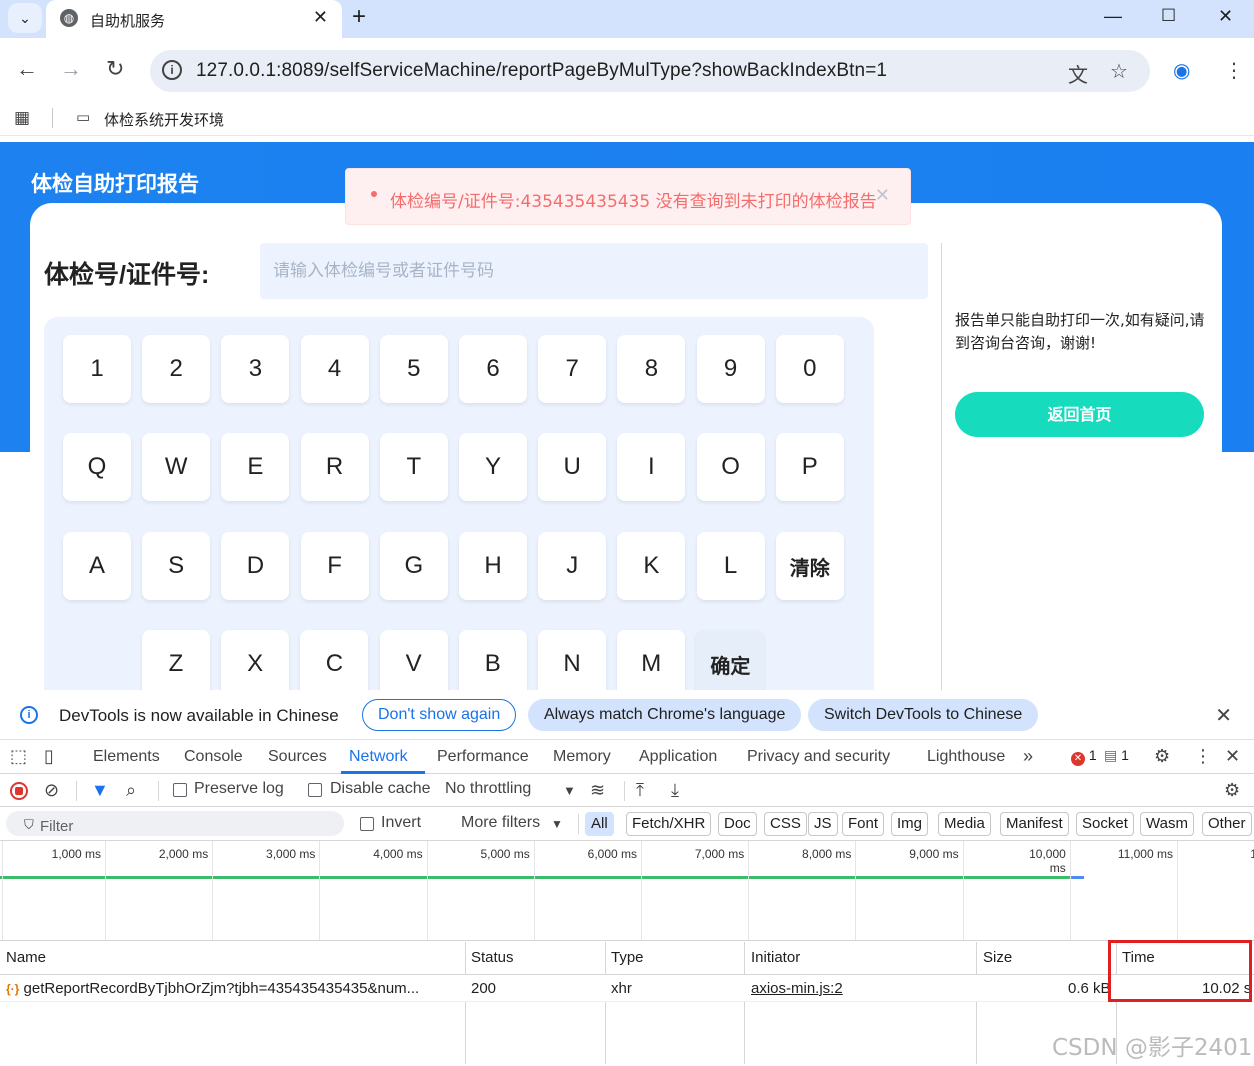 This screenshot has height=1066, width=1254. I want to click on devtools-close-icon: ✕, so click(1232, 756).